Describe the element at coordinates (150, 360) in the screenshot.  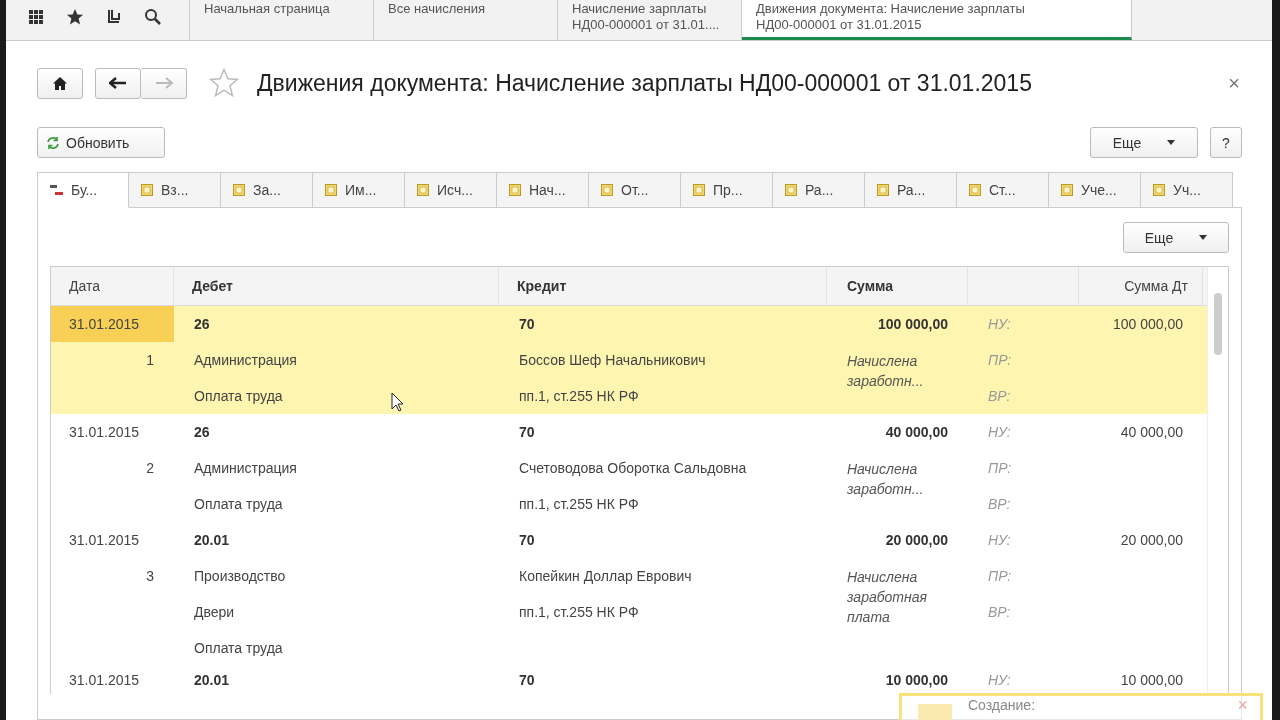
I see `row-number: 1` at that location.